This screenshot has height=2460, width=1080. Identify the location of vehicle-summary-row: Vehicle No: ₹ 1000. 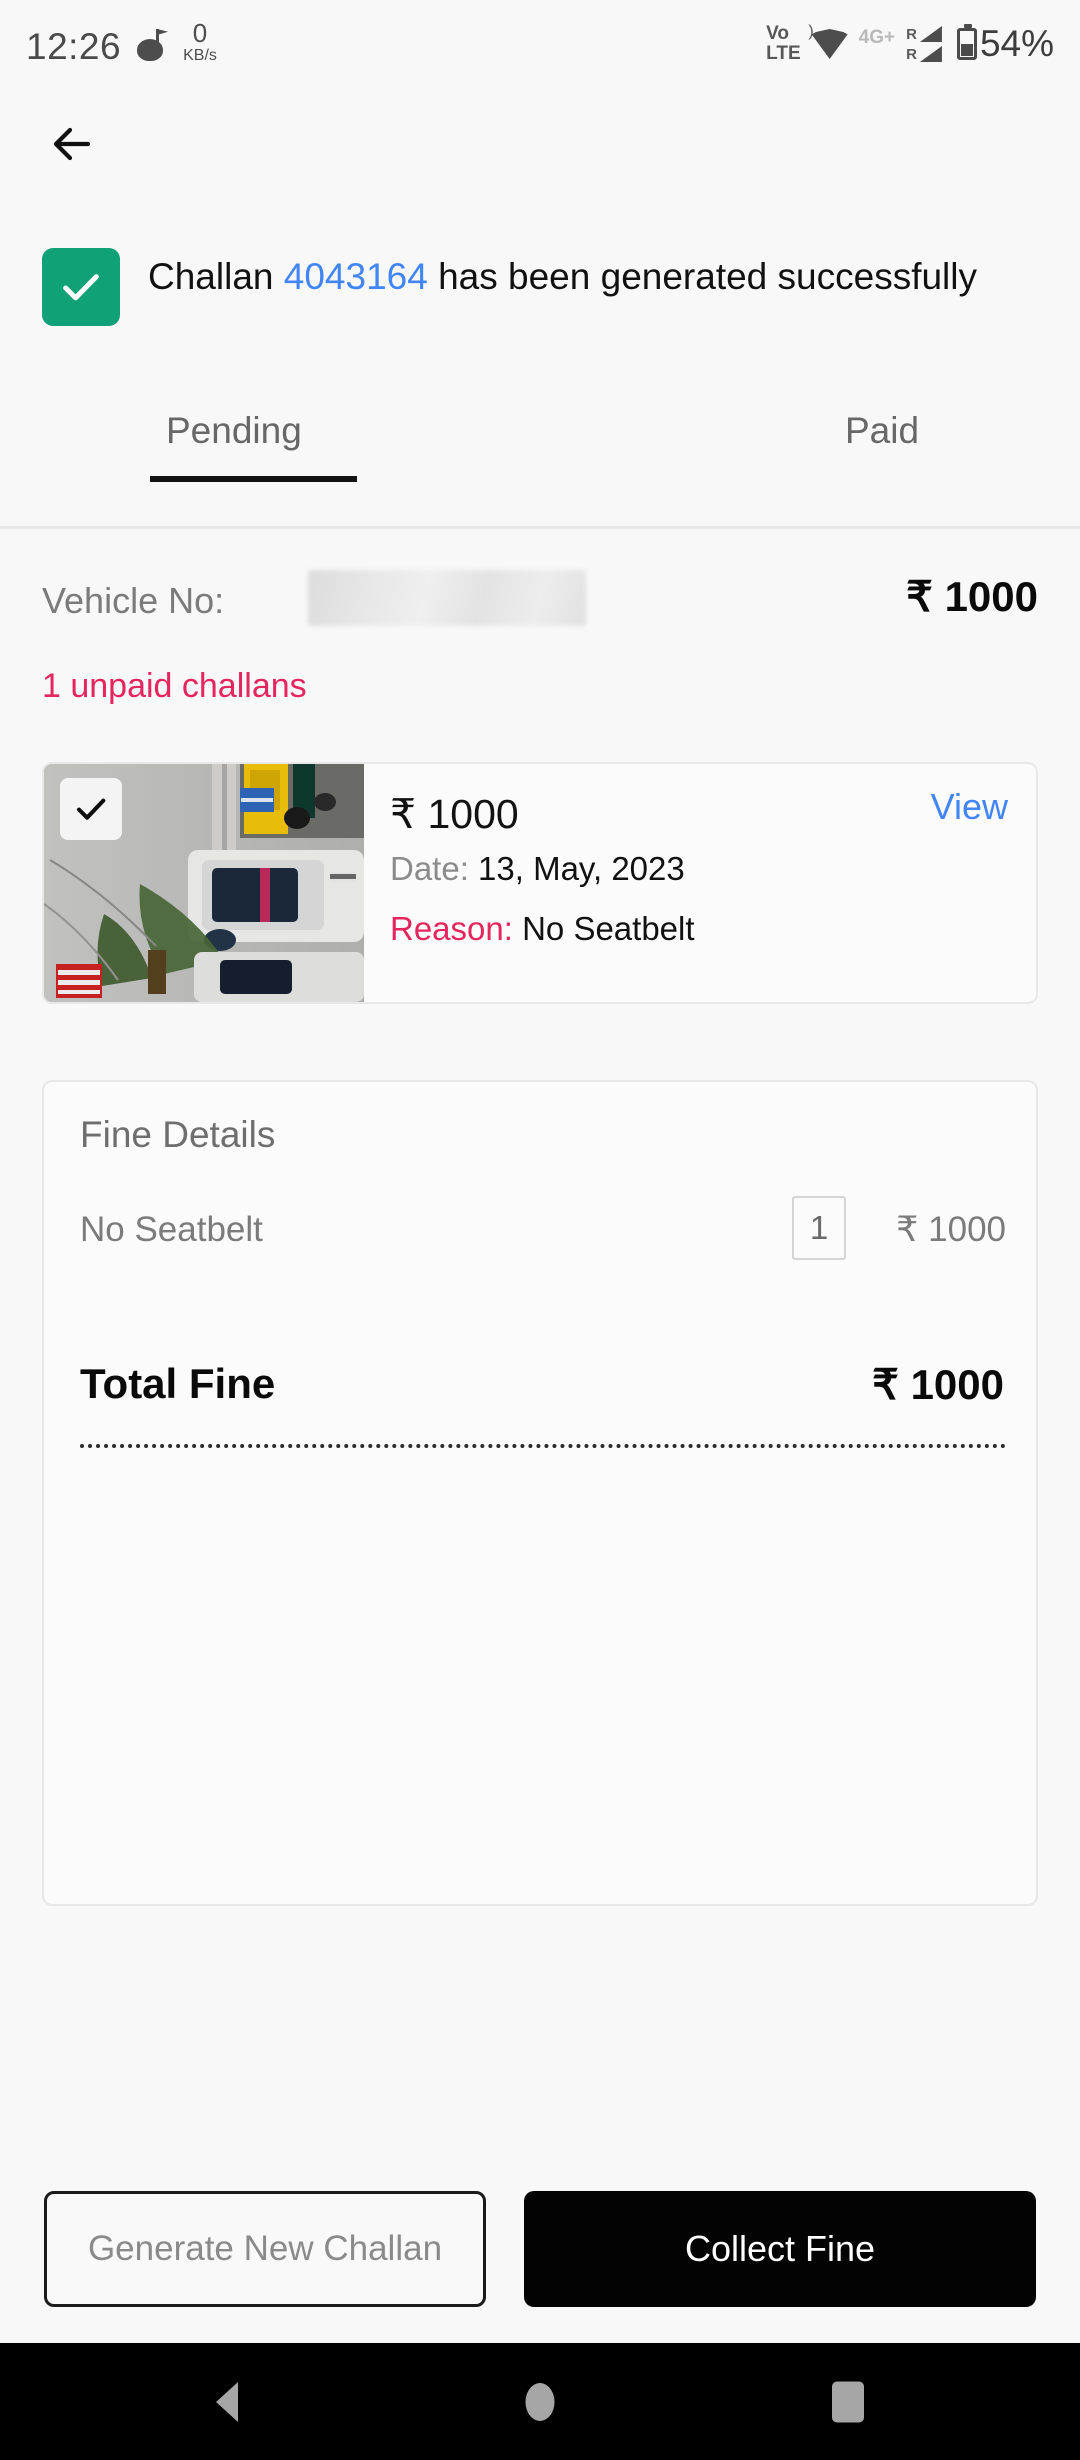
(540, 603).